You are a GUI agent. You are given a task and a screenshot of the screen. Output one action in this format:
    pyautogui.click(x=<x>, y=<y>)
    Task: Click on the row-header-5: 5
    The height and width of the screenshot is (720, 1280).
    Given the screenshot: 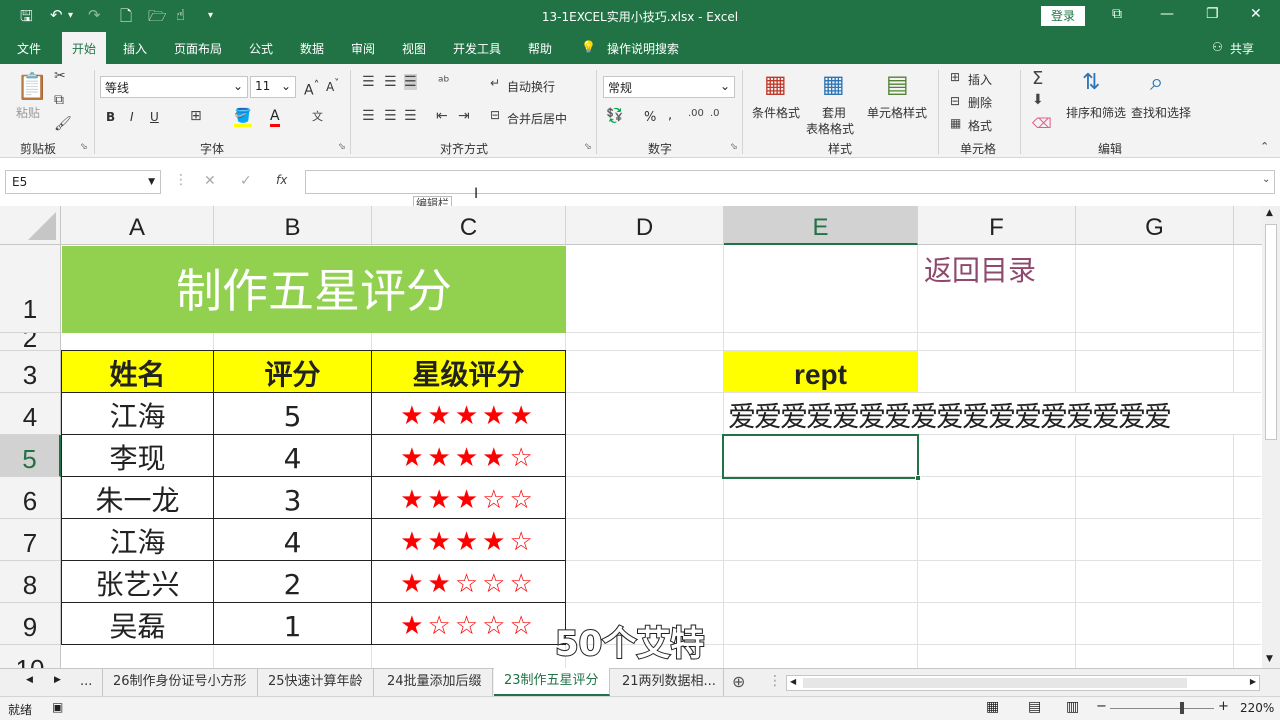 What is the action you would take?
    pyautogui.click(x=30, y=456)
    